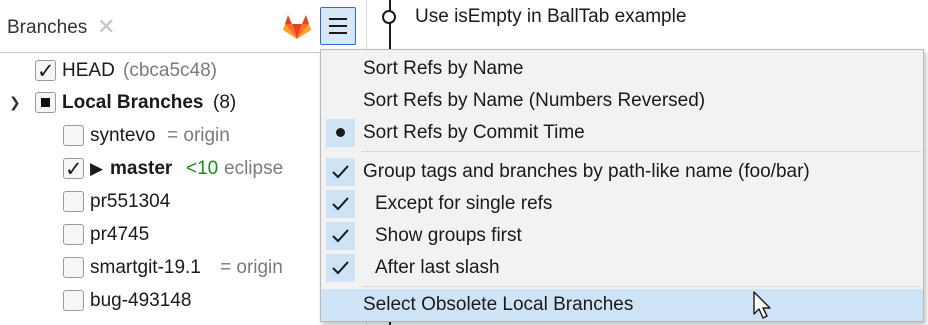  Describe the element at coordinates (183, 202) in the screenshot. I see `tree-row-pr551304: pr551304` at that location.